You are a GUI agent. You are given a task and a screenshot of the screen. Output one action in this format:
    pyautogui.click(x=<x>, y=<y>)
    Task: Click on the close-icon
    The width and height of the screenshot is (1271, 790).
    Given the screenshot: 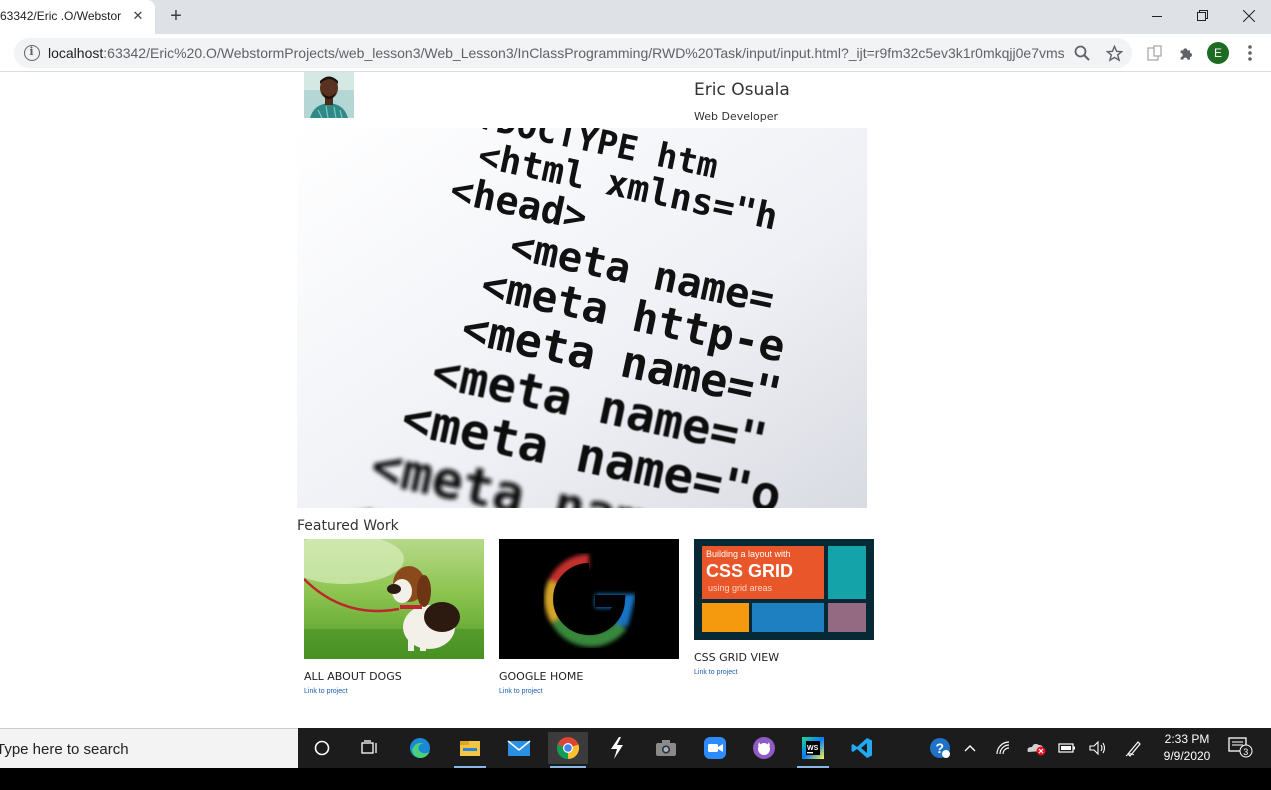 What is the action you would take?
    pyautogui.click(x=1249, y=16)
    